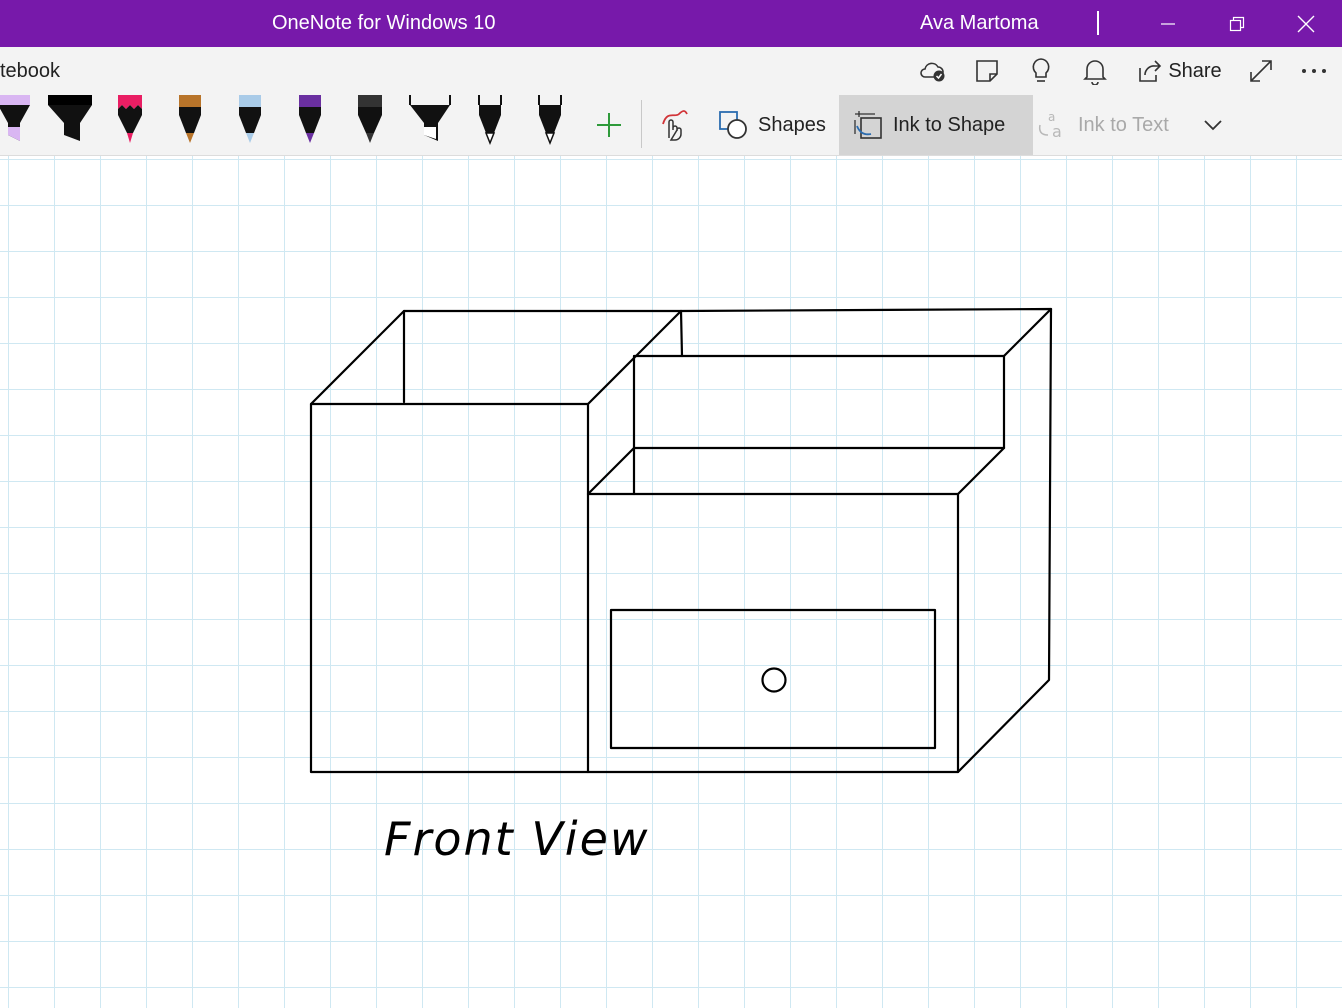  What do you see at coordinates (384, 23) in the screenshot?
I see `app-title: OneNote for Windows 10` at bounding box center [384, 23].